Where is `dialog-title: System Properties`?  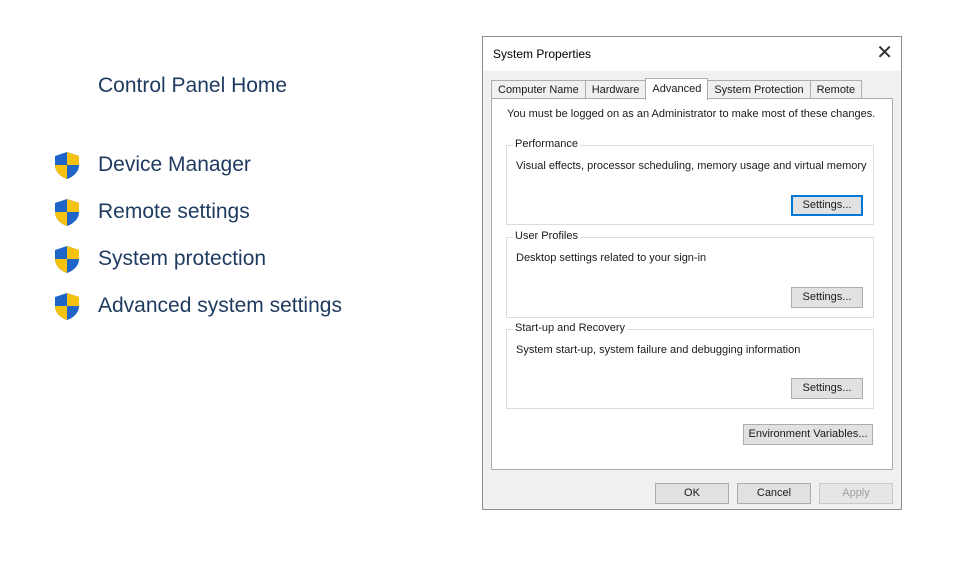
dialog-title: System Properties is located at coordinates (542, 54).